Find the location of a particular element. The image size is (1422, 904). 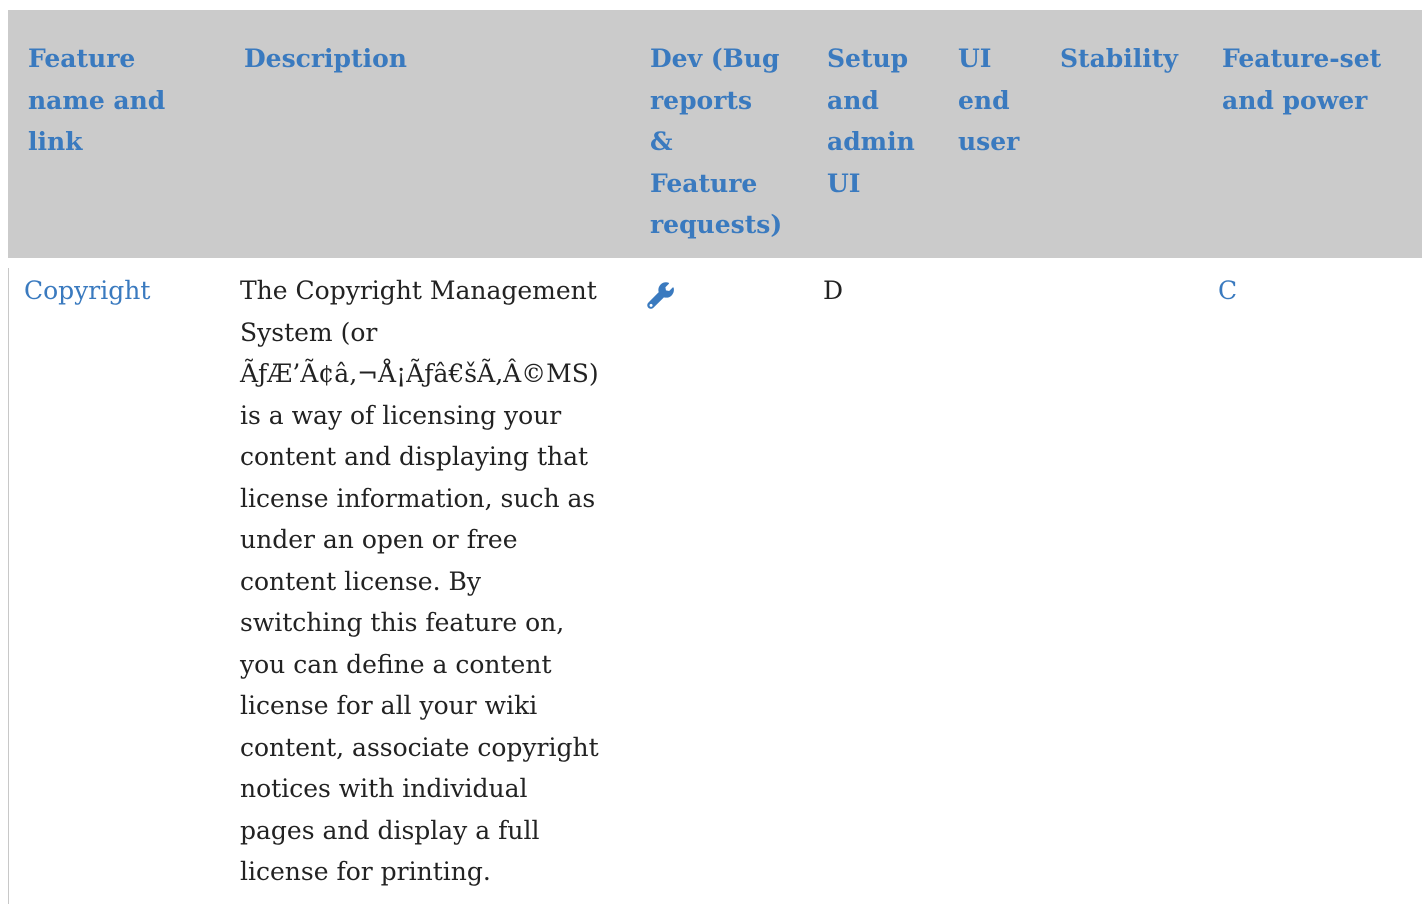

header-setup: Setup and admin UI is located at coordinates (871, 121).